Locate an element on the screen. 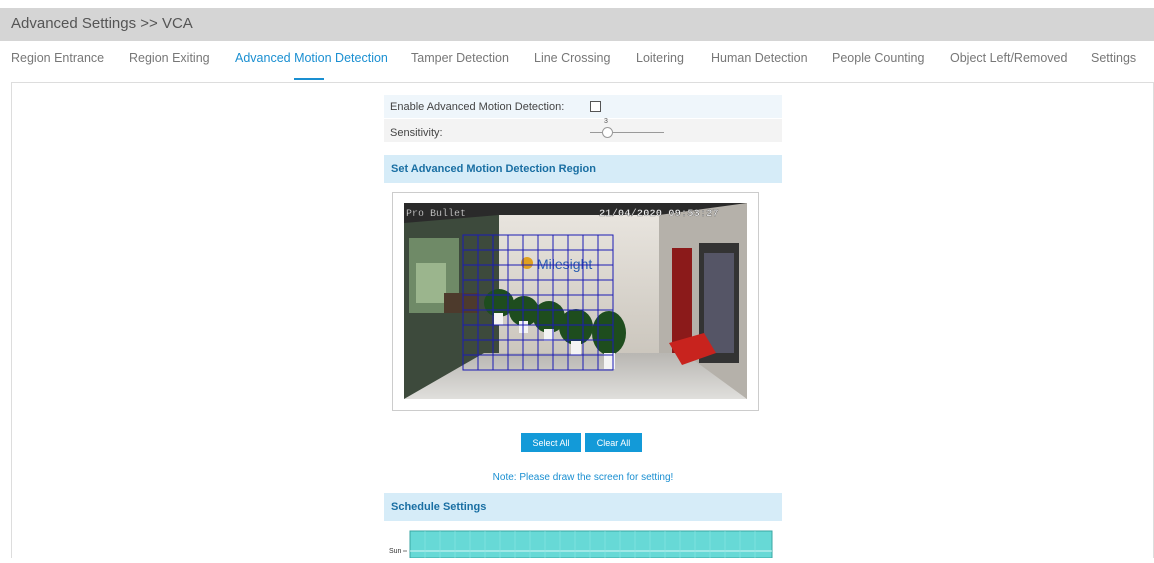  logo-text: Milesight is located at coordinates (564, 264).